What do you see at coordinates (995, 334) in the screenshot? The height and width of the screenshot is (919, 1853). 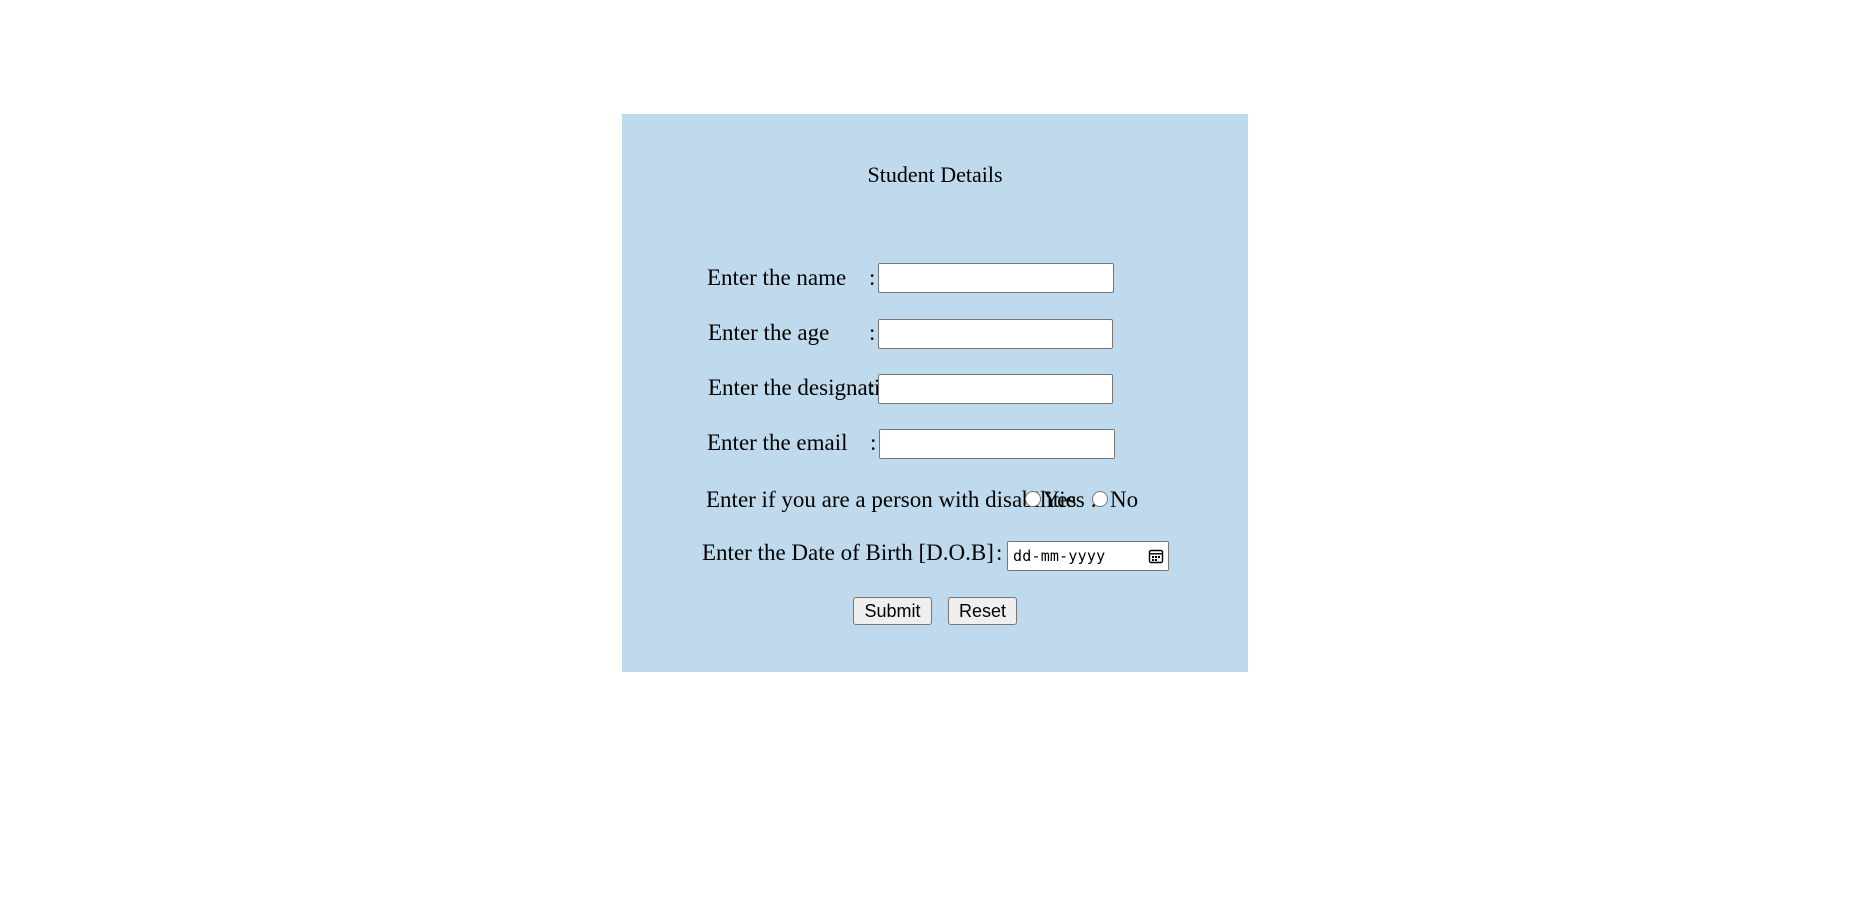 I see `age-input` at bounding box center [995, 334].